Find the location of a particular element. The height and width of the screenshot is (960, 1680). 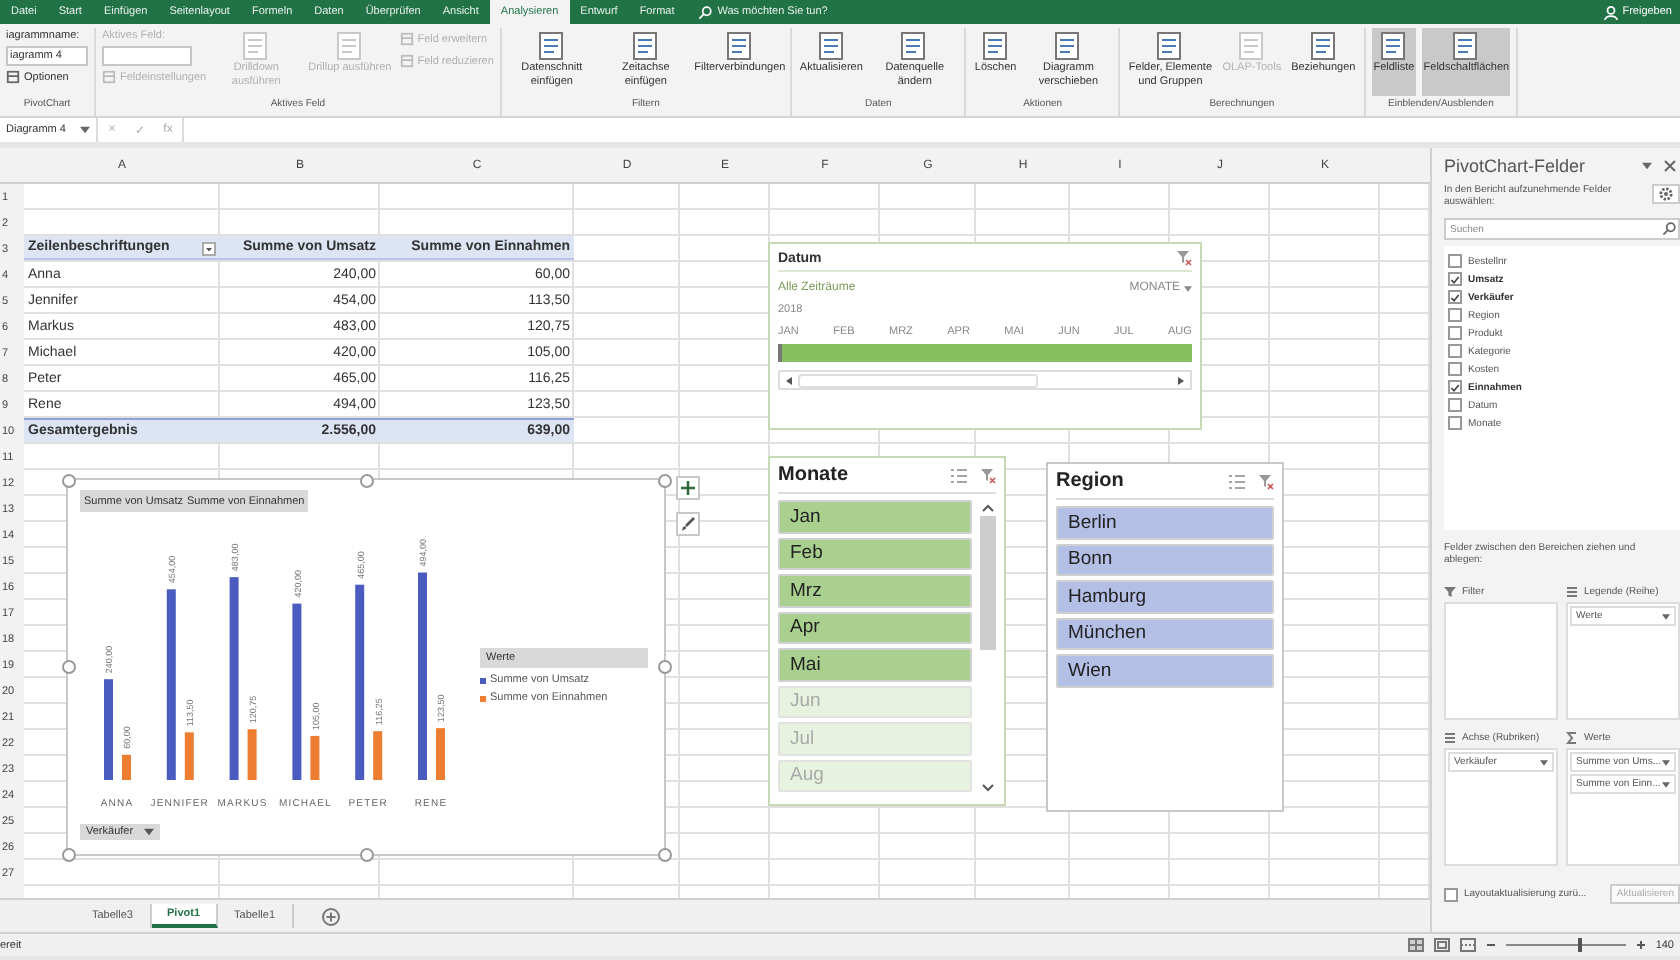

pivot-chart is located at coordinates (366, 667).